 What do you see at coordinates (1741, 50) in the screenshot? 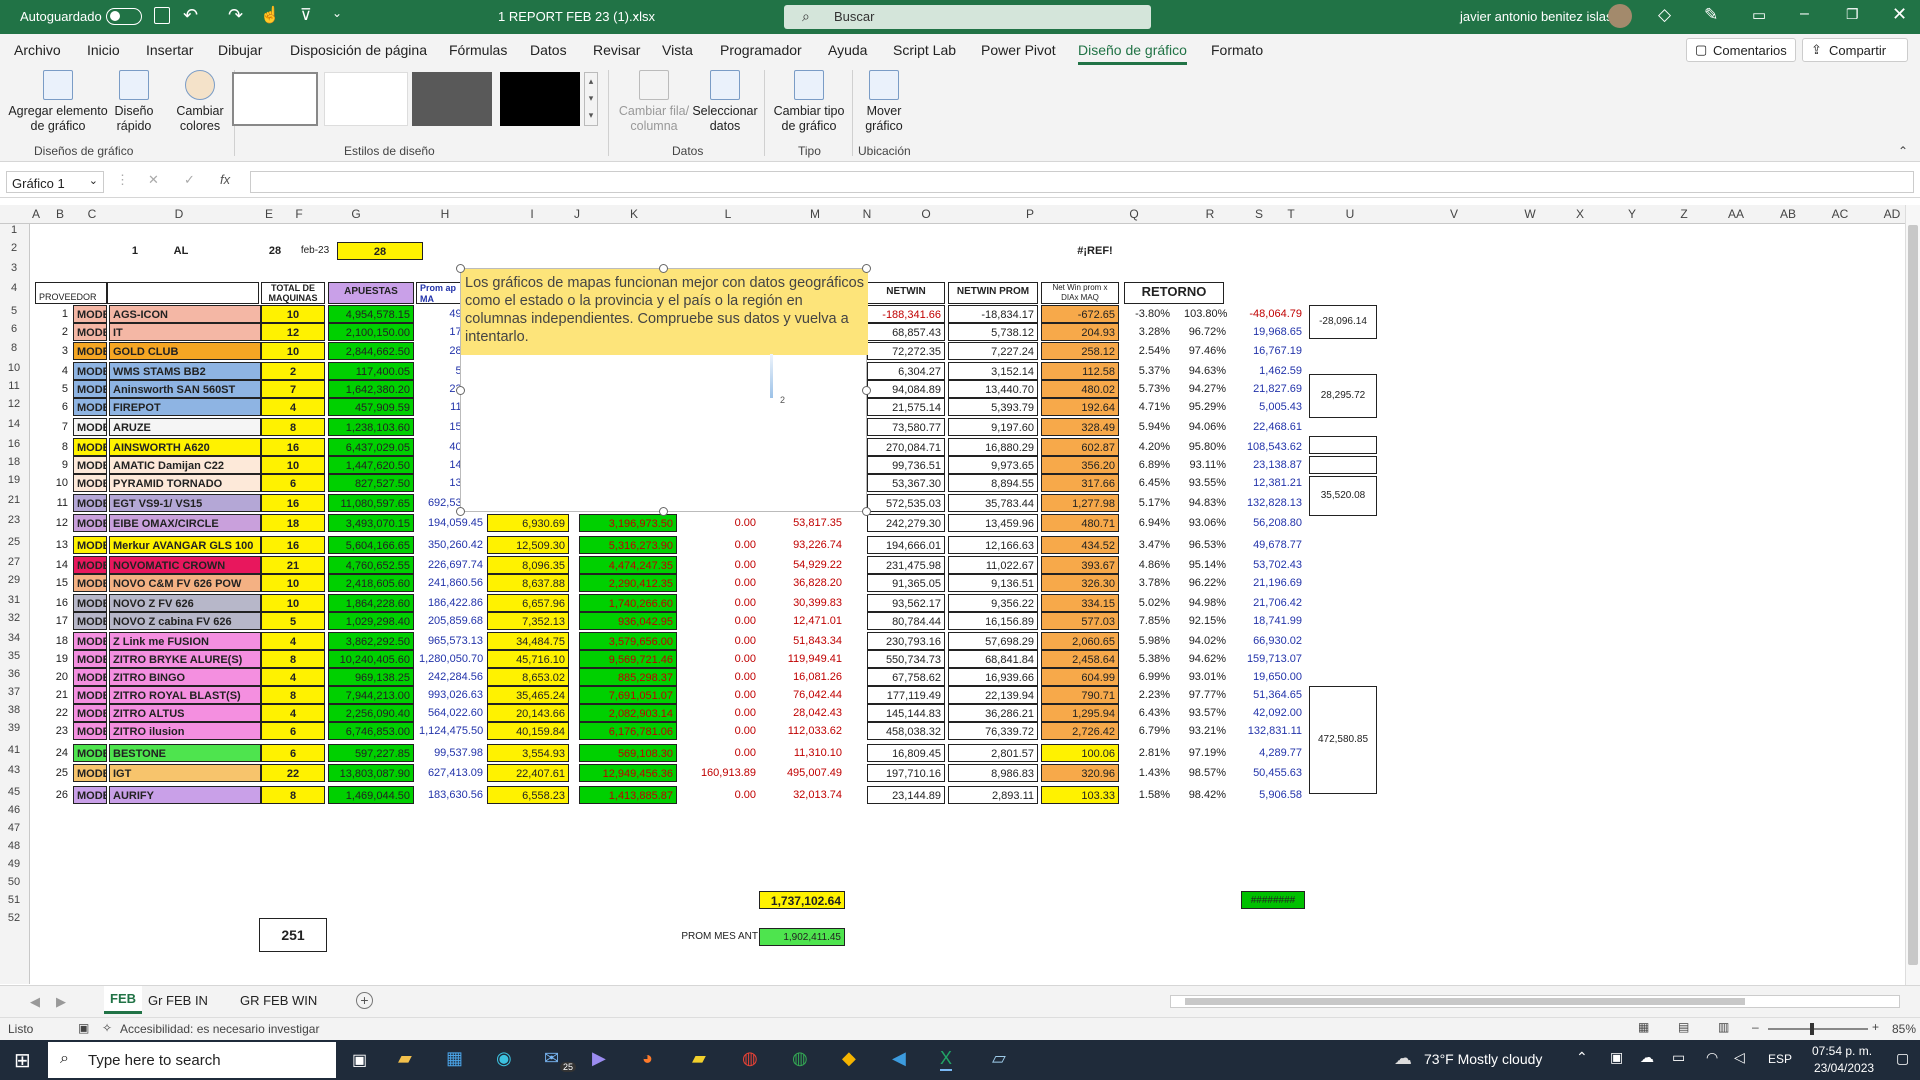
I see `comments-button: ▢ Comentarios` at bounding box center [1741, 50].